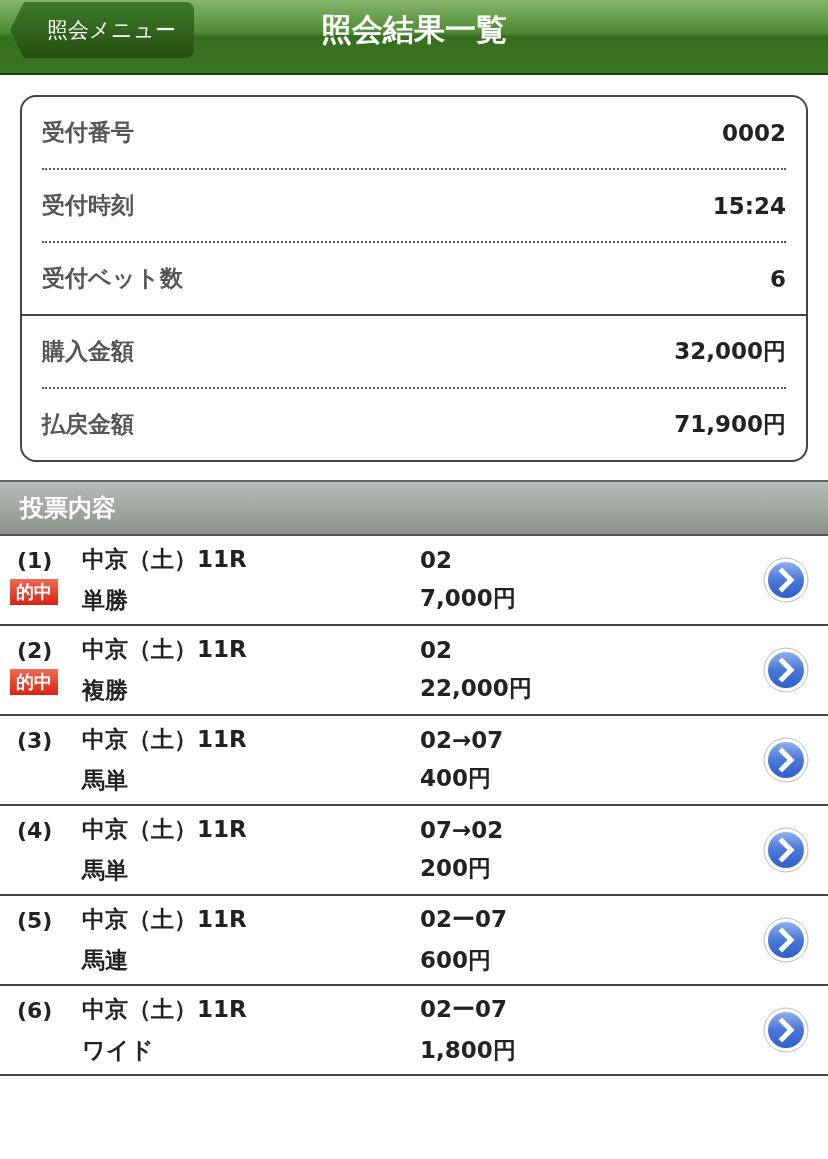 The image size is (828, 1159). Describe the element at coordinates (68, 508) in the screenshot. I see `section-title: 投票内容` at that location.